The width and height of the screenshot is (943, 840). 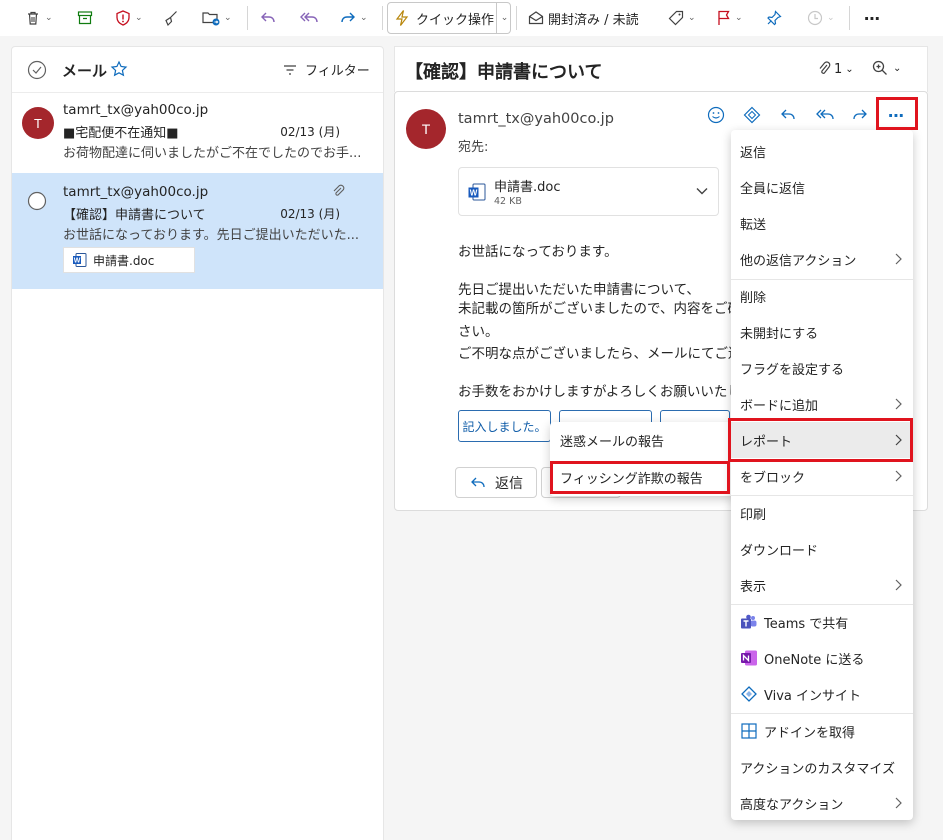 I want to click on menu-item-label: フィッシング詐欺の報告, so click(x=631, y=479).